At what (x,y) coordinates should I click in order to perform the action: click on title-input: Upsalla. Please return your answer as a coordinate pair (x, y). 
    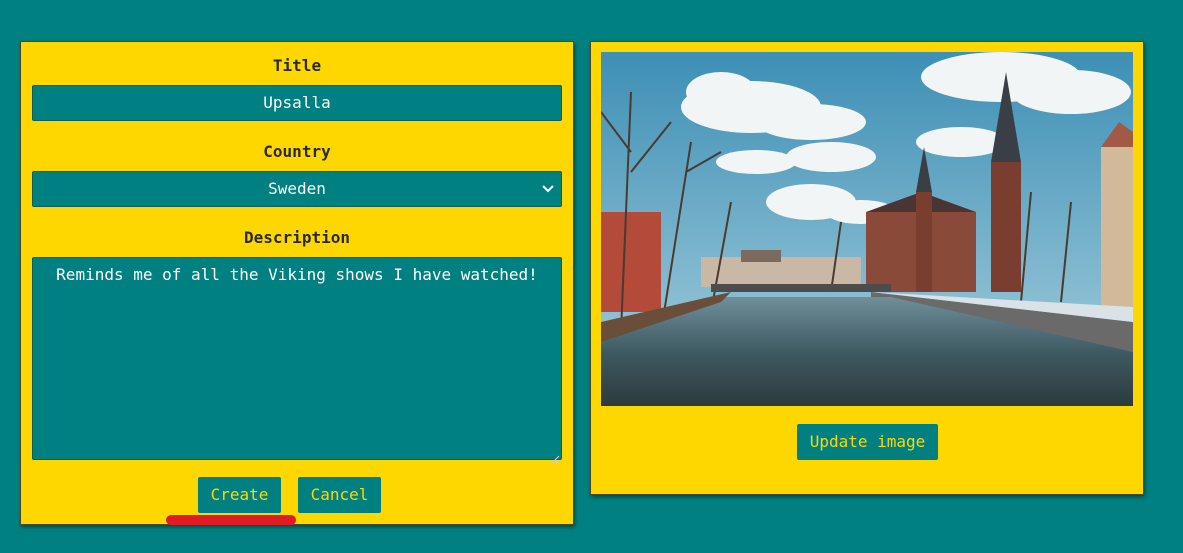
    Looking at the image, I should click on (297, 103).